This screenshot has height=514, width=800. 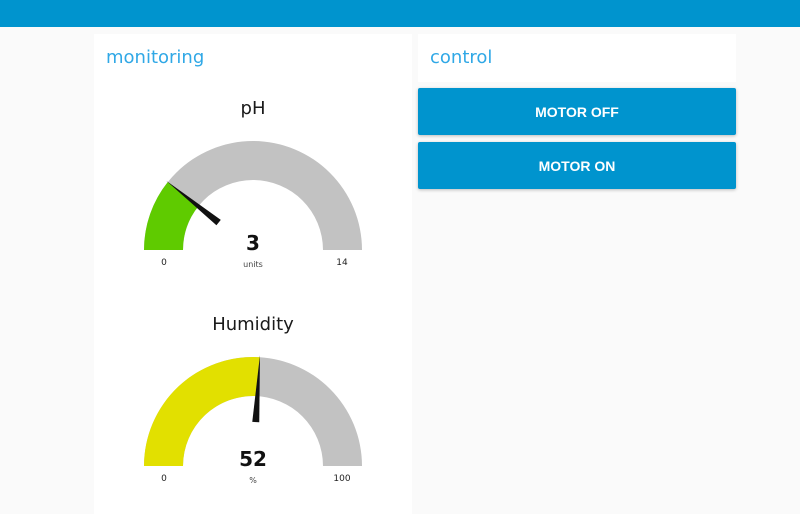 I want to click on motor-off-button: MOTOR OFF, so click(x=577, y=111).